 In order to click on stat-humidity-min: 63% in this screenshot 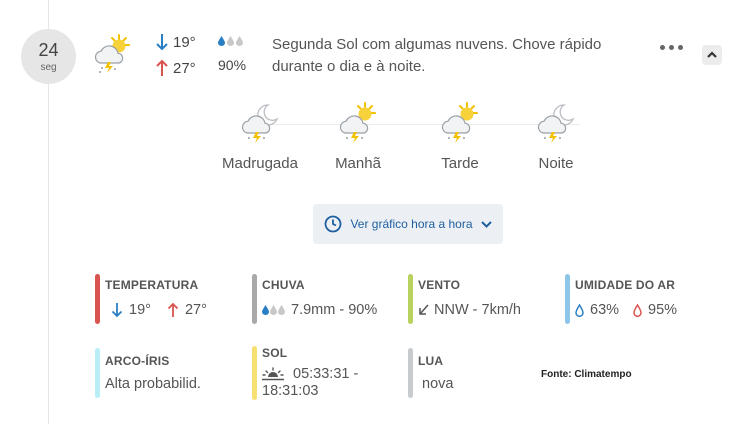, I will do `click(605, 310)`.